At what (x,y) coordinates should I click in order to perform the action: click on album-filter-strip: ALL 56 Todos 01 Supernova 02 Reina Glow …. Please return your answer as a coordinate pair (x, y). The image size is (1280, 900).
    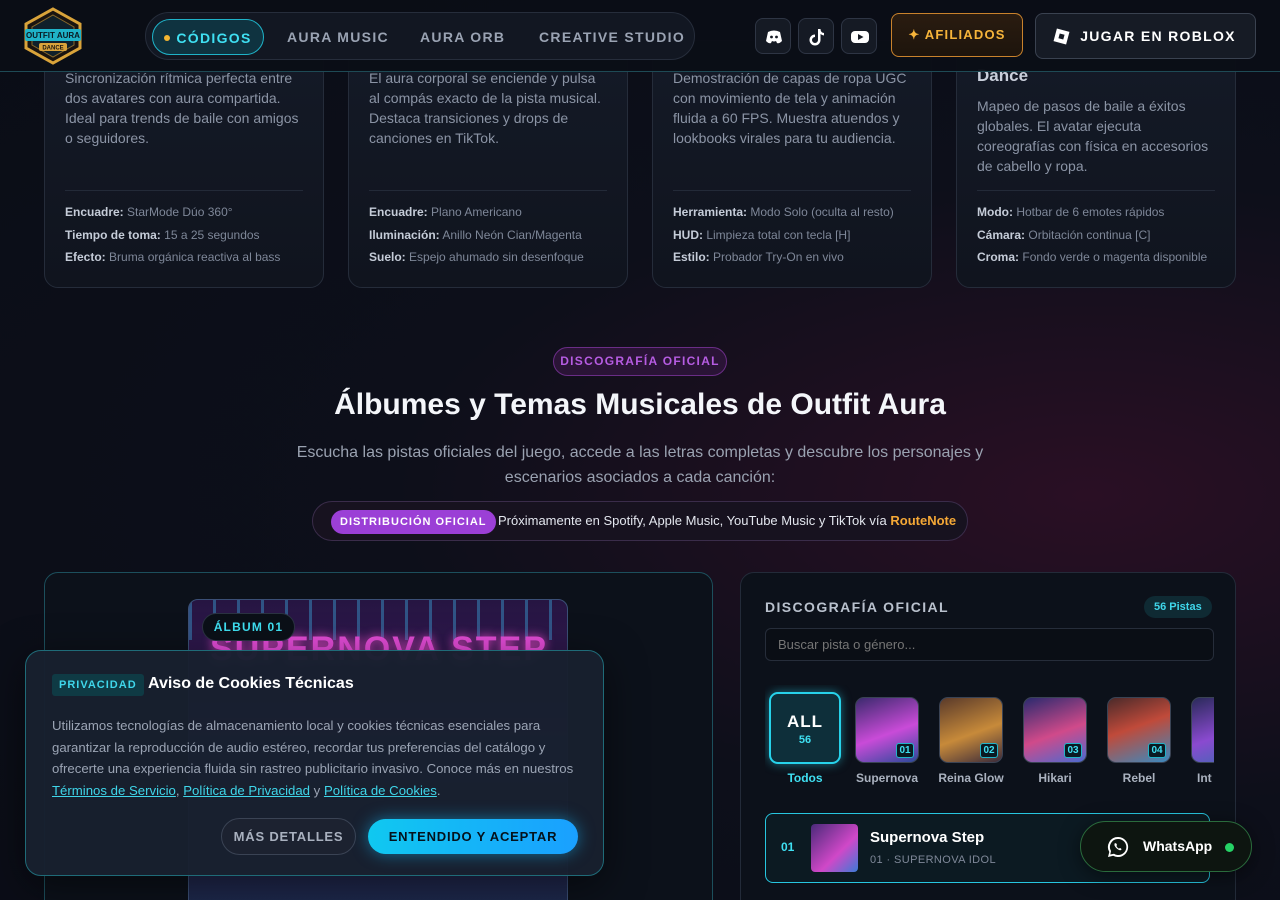
    Looking at the image, I should click on (989, 739).